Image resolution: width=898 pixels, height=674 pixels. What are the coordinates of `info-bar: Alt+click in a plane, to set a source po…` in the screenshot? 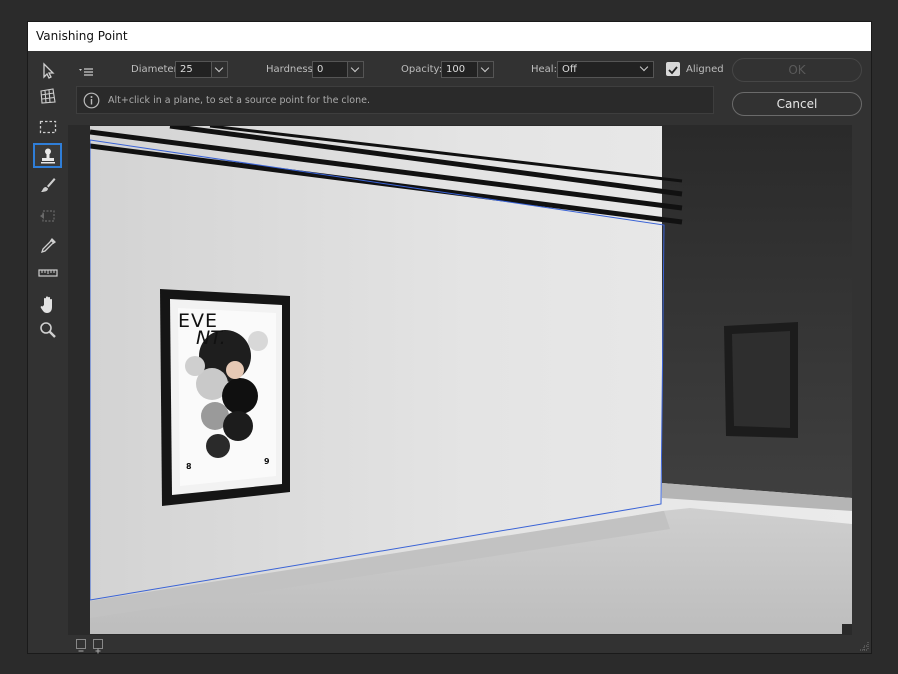 It's located at (395, 100).